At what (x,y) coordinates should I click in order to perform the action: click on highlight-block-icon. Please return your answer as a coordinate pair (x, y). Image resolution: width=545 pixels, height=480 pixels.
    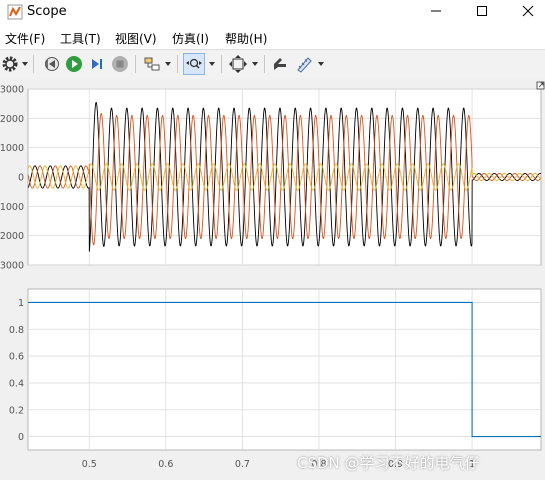
    Looking at the image, I should click on (152, 64).